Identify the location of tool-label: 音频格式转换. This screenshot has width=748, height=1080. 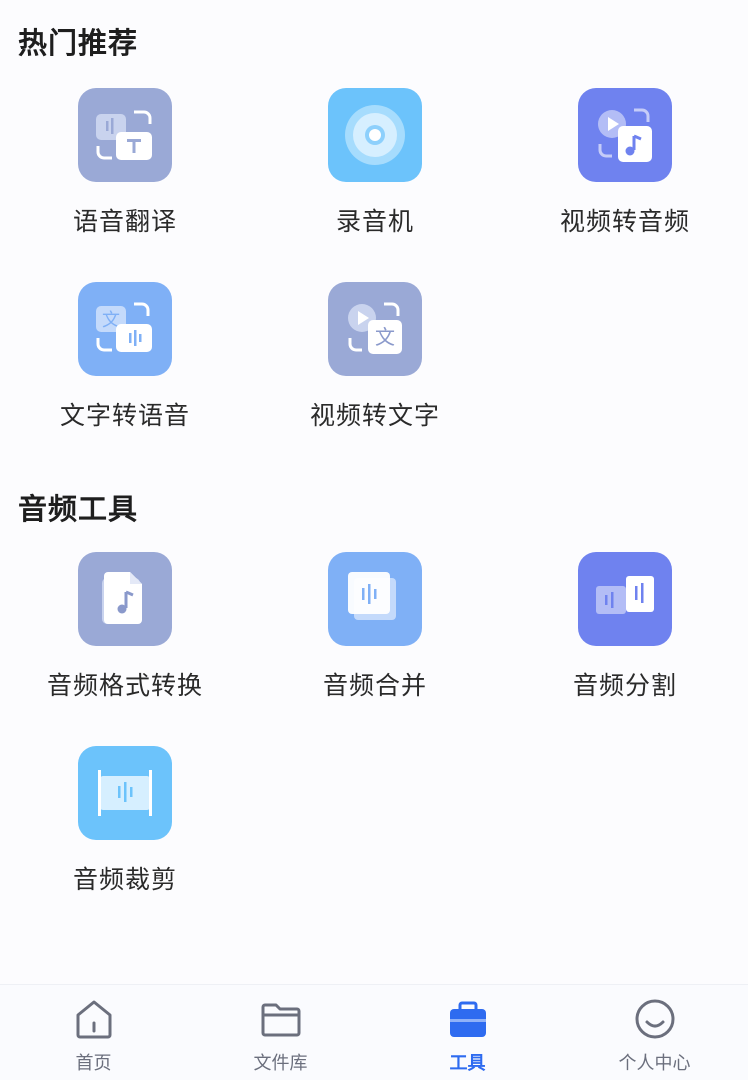
(124, 685).